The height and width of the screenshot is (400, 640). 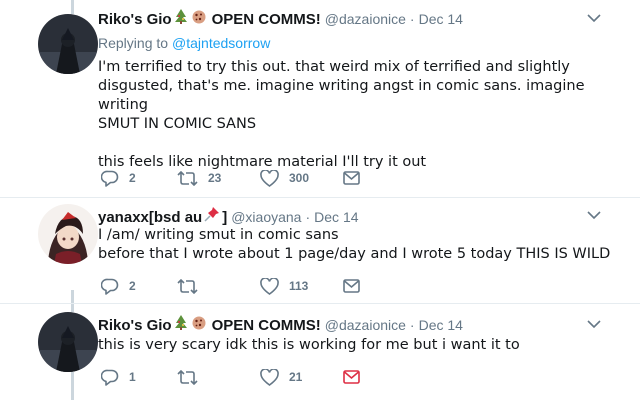 What do you see at coordinates (221, 43) in the screenshot?
I see `replying-to-handle: @tajntedsorrow` at bounding box center [221, 43].